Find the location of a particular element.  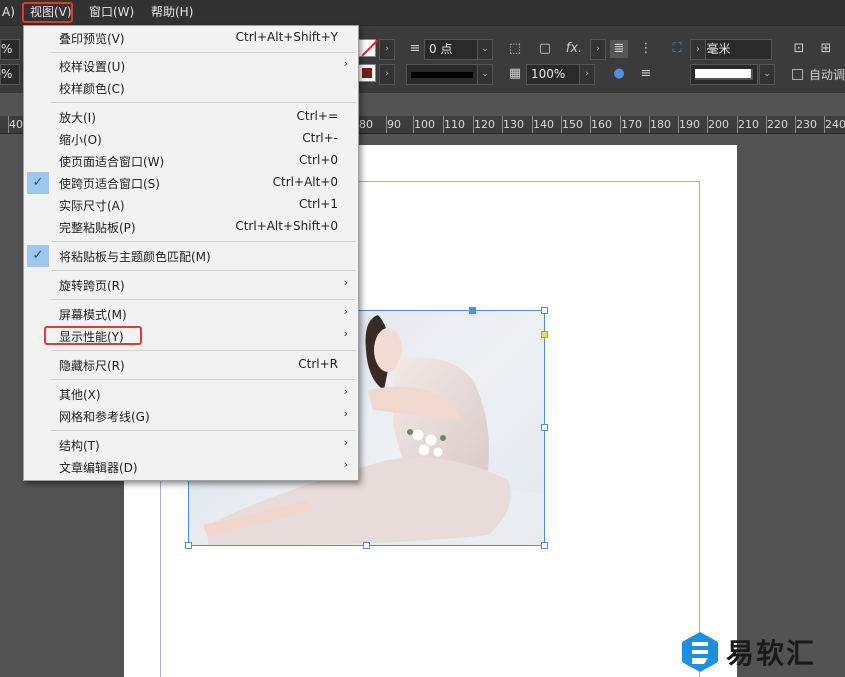

ruler-label: 100 is located at coordinates (424, 124).